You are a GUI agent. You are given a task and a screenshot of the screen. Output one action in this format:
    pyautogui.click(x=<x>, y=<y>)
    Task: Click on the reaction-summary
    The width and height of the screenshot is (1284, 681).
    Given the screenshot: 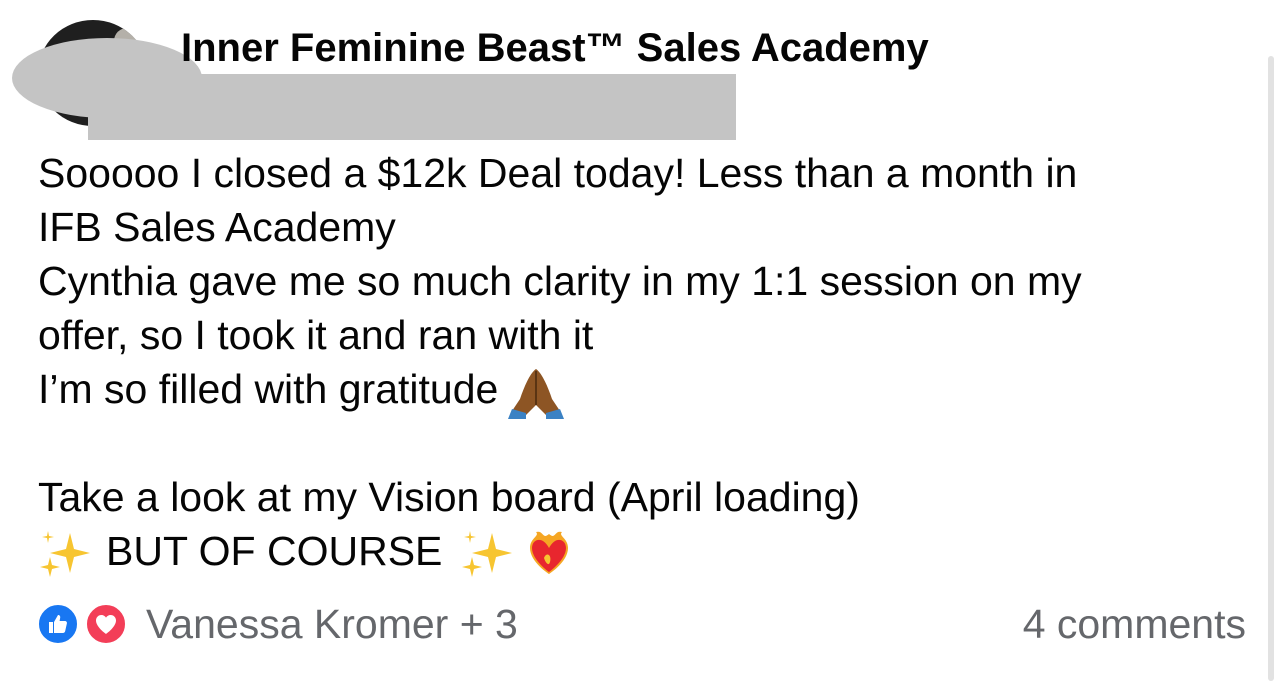 What is the action you would take?
    pyautogui.click(x=86, y=624)
    